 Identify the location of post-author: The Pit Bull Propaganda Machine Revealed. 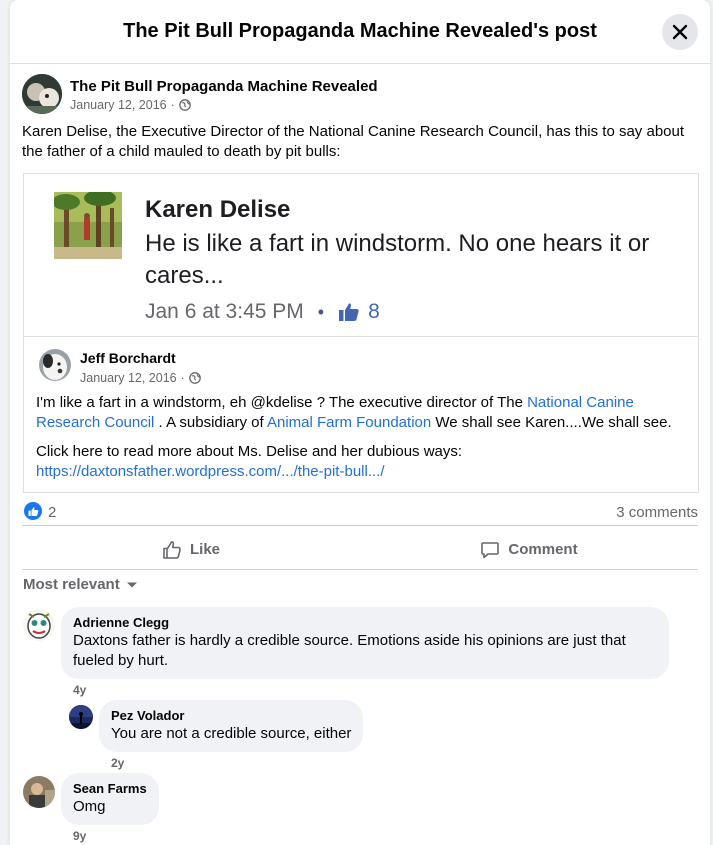
(224, 86).